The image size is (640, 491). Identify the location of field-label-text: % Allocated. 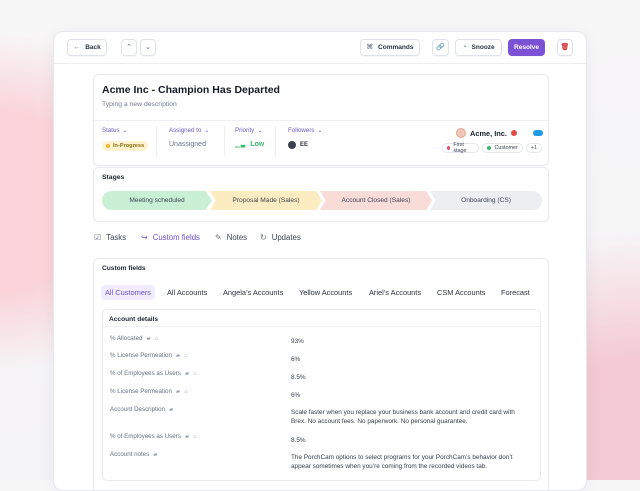
(126, 338).